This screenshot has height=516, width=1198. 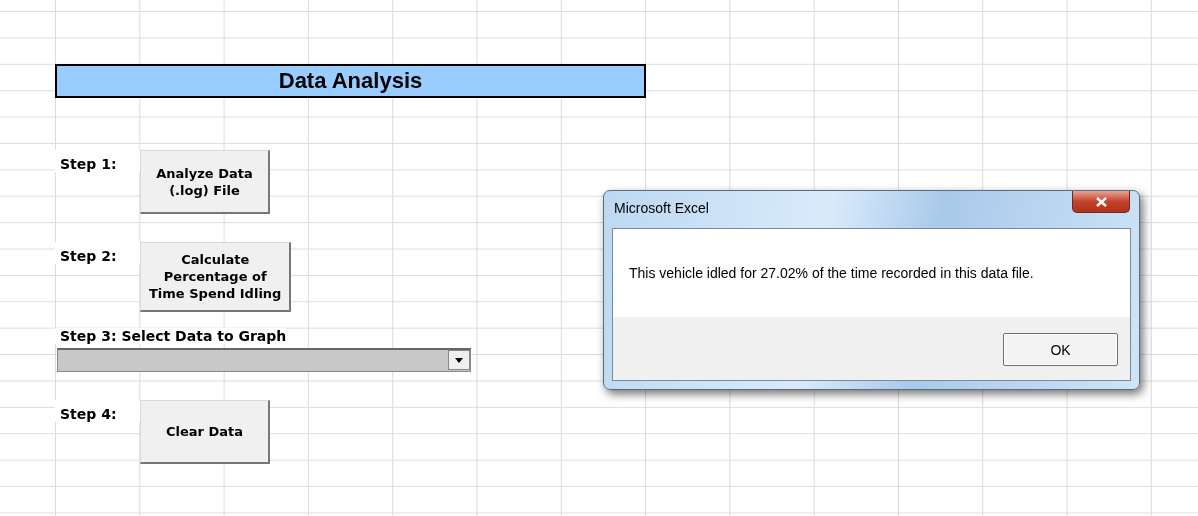 What do you see at coordinates (264, 360) in the screenshot?
I see `dropdown` at bounding box center [264, 360].